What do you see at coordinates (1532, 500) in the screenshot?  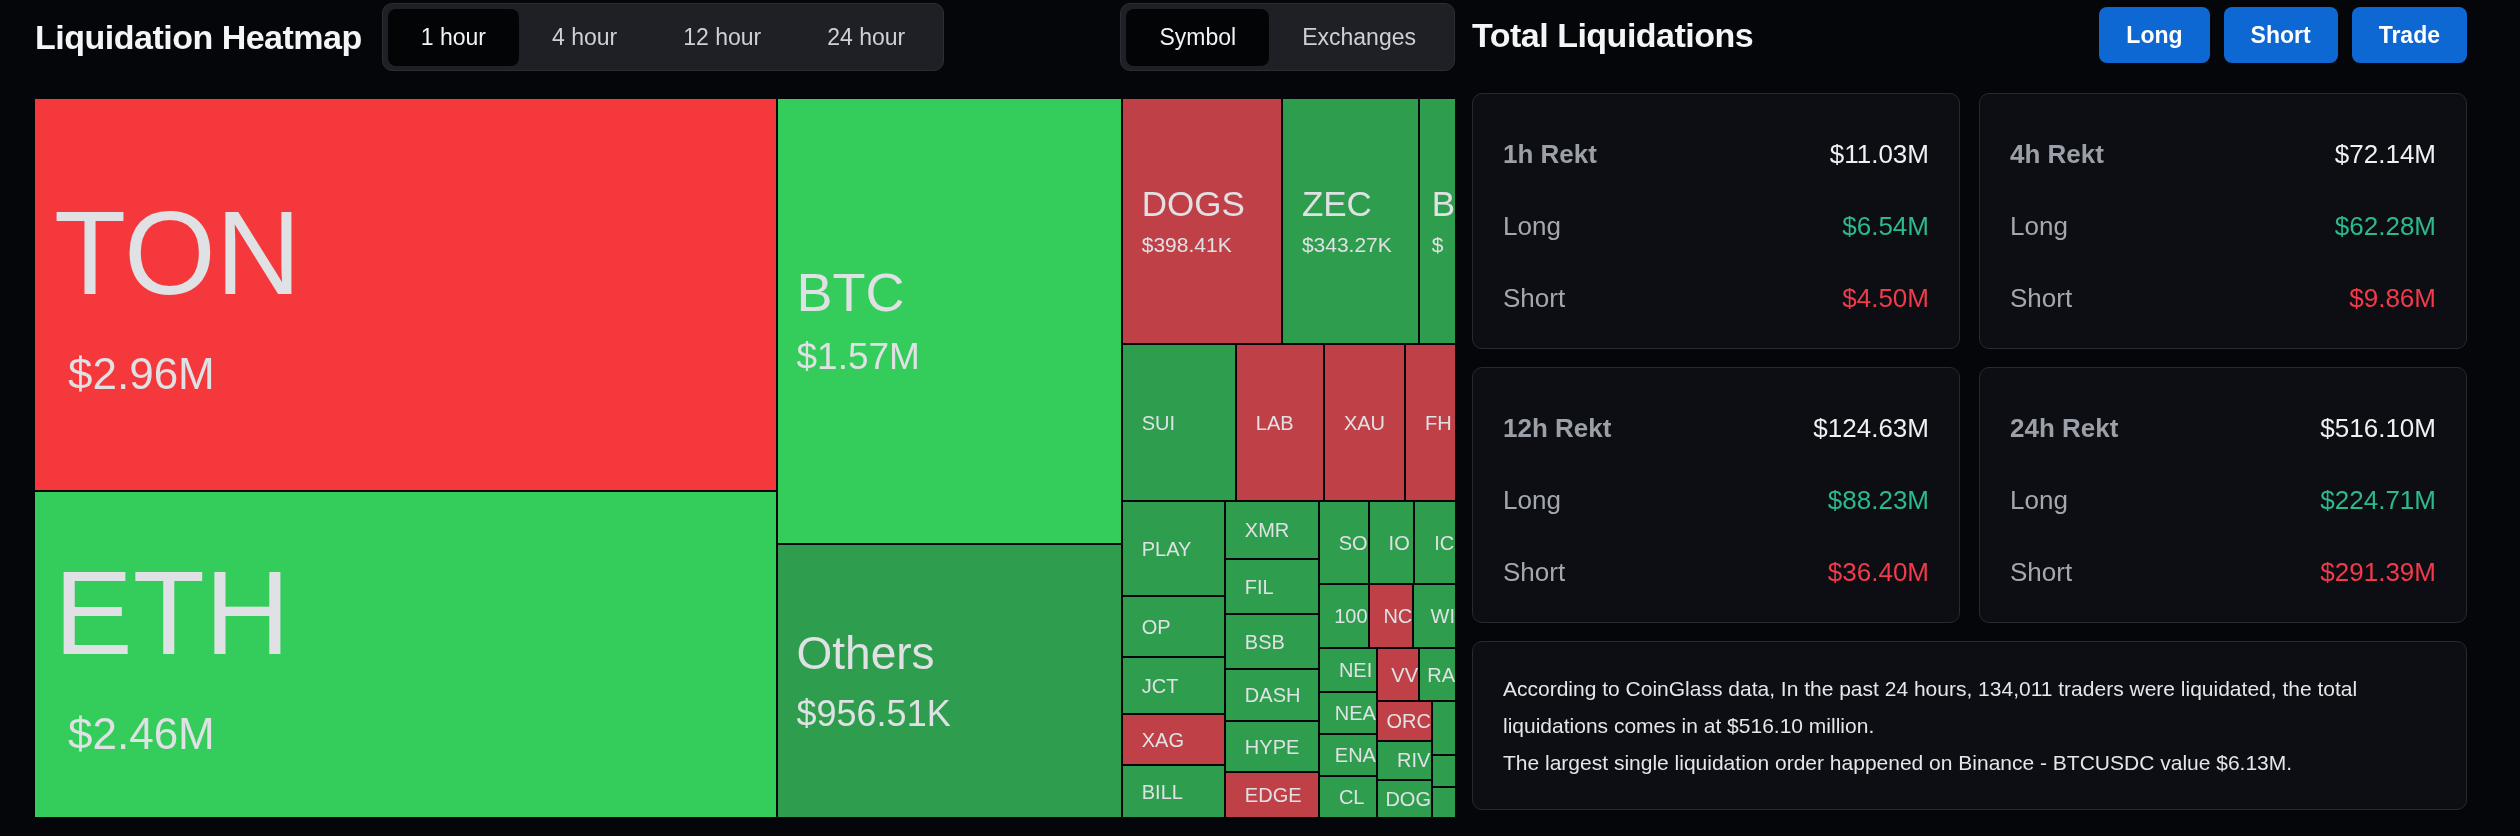 I see `stat-label: Long` at bounding box center [1532, 500].